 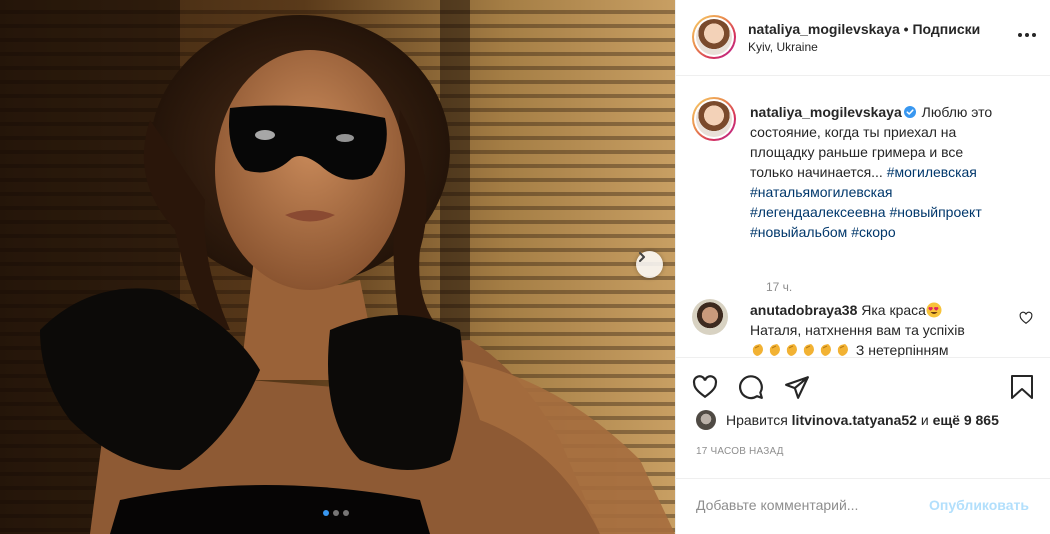 What do you see at coordinates (740, 451) in the screenshot?
I see `post-timestamp: 17 ЧАСОВ НАЗАД` at bounding box center [740, 451].